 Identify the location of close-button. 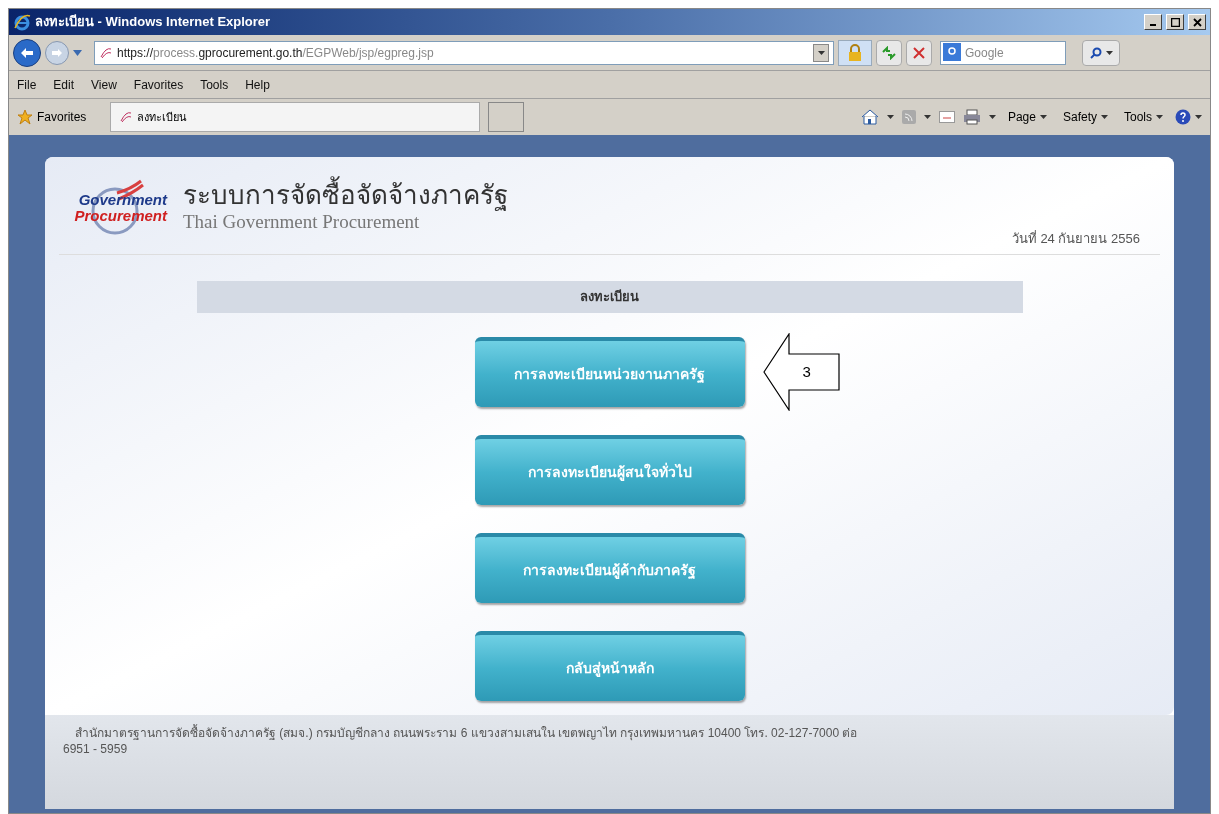
(1197, 22).